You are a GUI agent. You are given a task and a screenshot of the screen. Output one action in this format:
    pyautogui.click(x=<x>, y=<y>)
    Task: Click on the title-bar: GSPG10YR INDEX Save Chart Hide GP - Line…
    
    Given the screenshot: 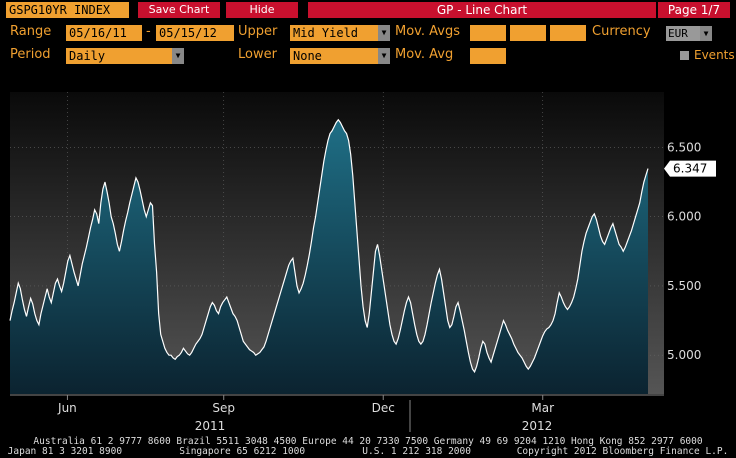 What is the action you would take?
    pyautogui.click(x=368, y=10)
    